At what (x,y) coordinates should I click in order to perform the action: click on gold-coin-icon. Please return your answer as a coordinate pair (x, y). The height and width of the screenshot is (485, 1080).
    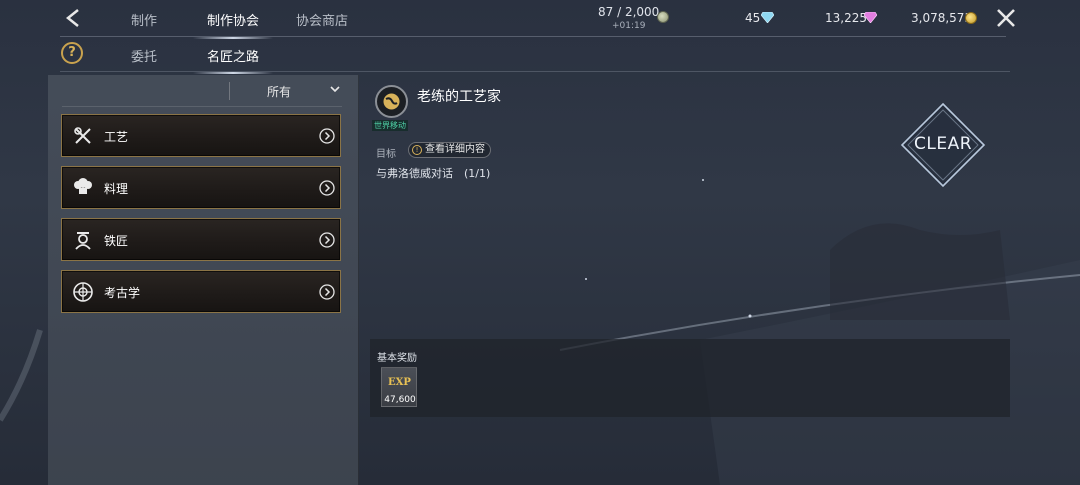
    Looking at the image, I should click on (971, 18).